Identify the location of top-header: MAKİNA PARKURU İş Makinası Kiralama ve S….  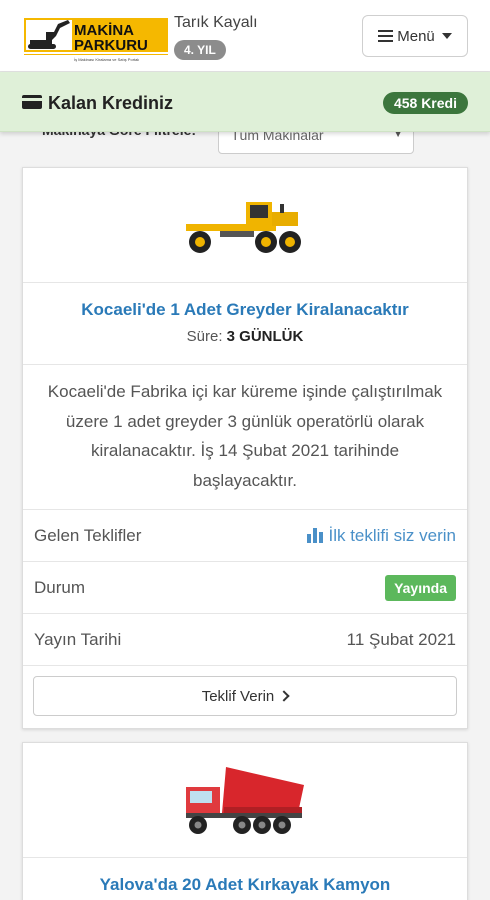
(245, 36).